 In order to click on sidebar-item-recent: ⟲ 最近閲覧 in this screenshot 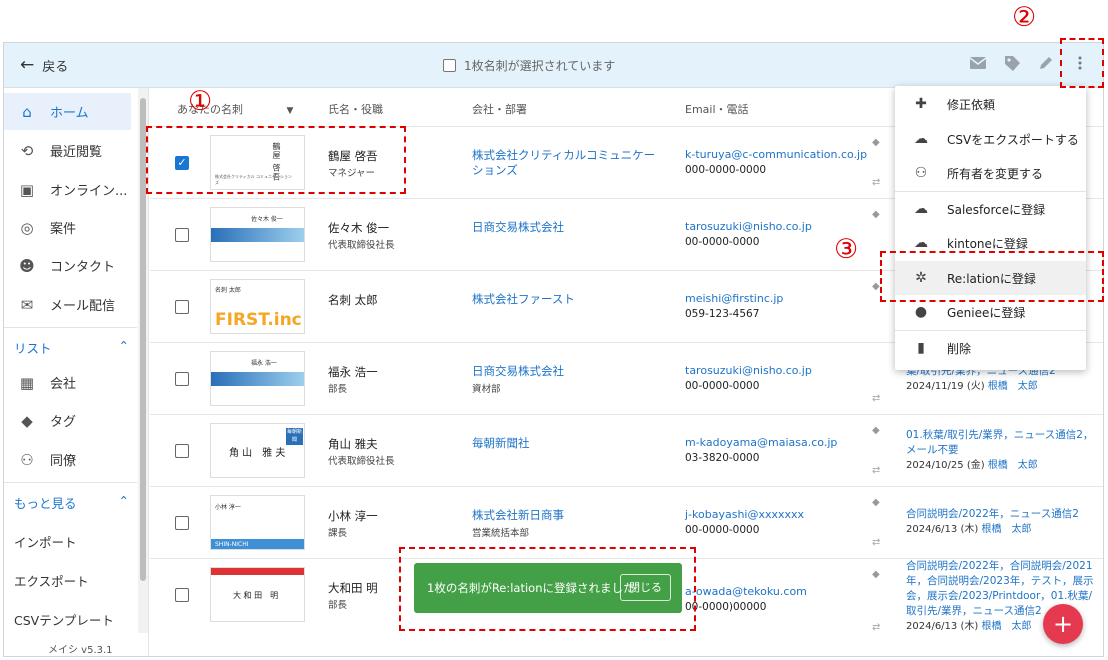, I will do `click(67, 150)`.